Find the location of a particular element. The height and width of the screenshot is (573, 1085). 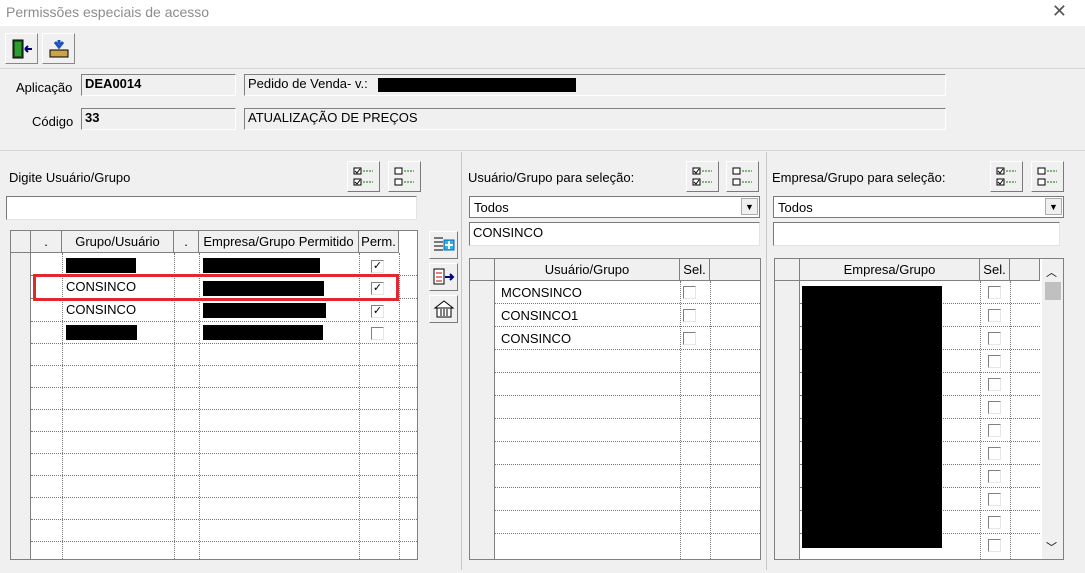

right-panel-label: Empresa/Grupo para seleção: is located at coordinates (859, 177).